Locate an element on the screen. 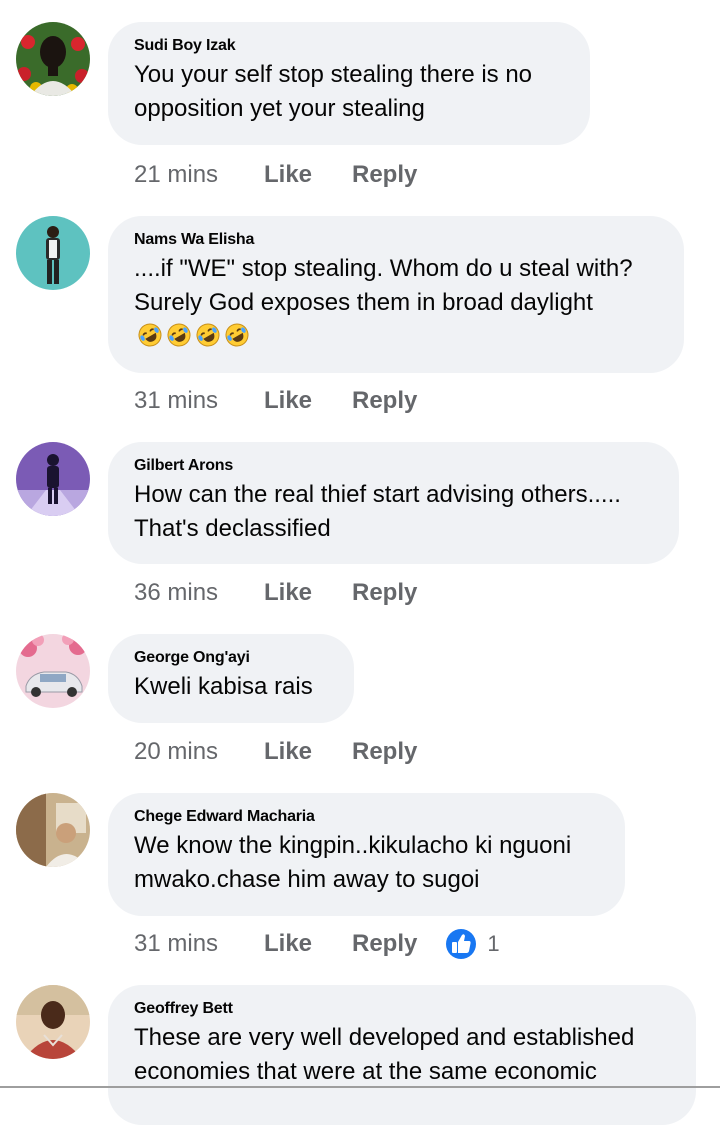  comment-text: Kweli kabisa rais is located at coordinates (223, 686).